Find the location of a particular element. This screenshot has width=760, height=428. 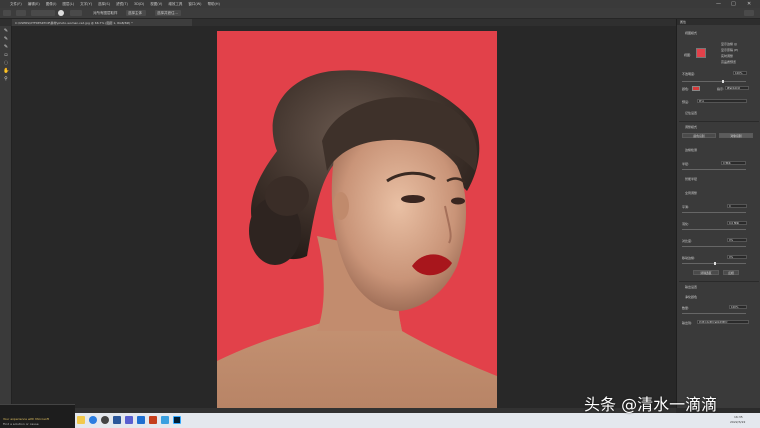

brush-angle-field is located at coordinates (76, 13).